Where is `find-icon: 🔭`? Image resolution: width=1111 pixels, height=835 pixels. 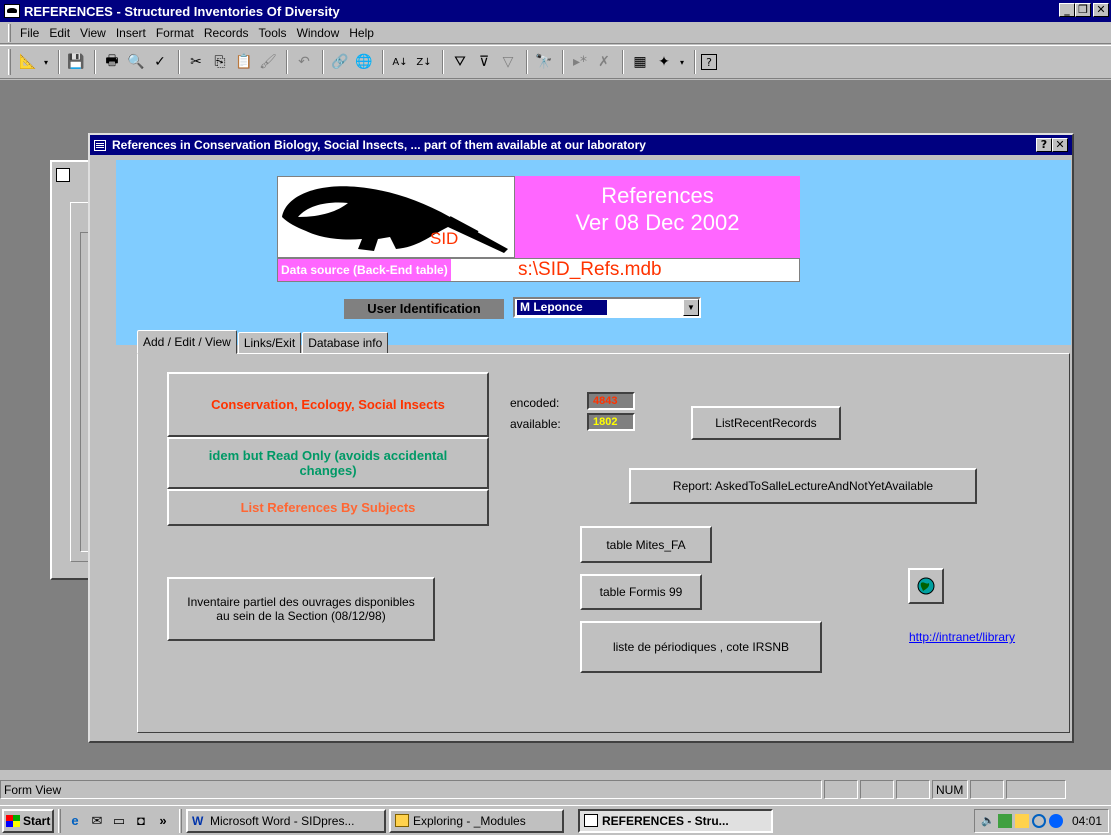
find-icon: 🔭 is located at coordinates (544, 62).